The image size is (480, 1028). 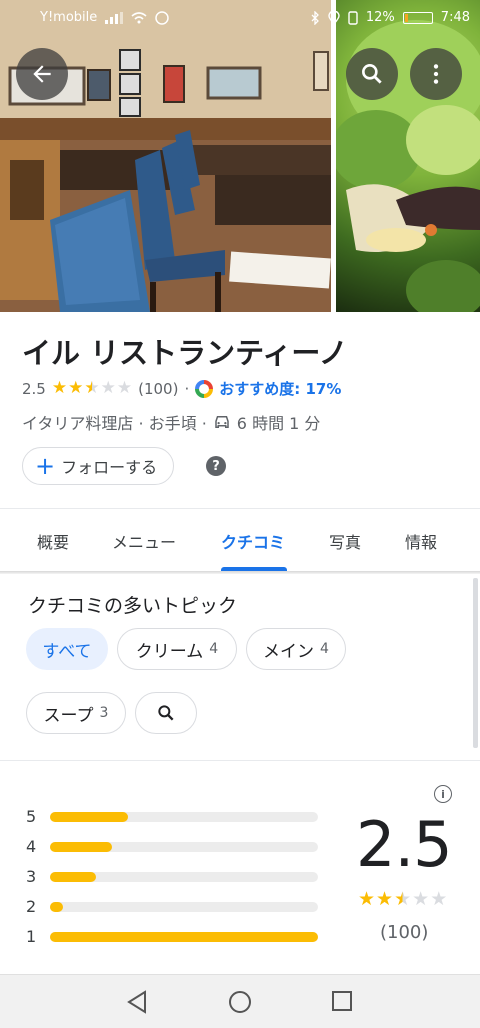 What do you see at coordinates (404, 844) in the screenshot?
I see `average-score: 2.5` at bounding box center [404, 844].